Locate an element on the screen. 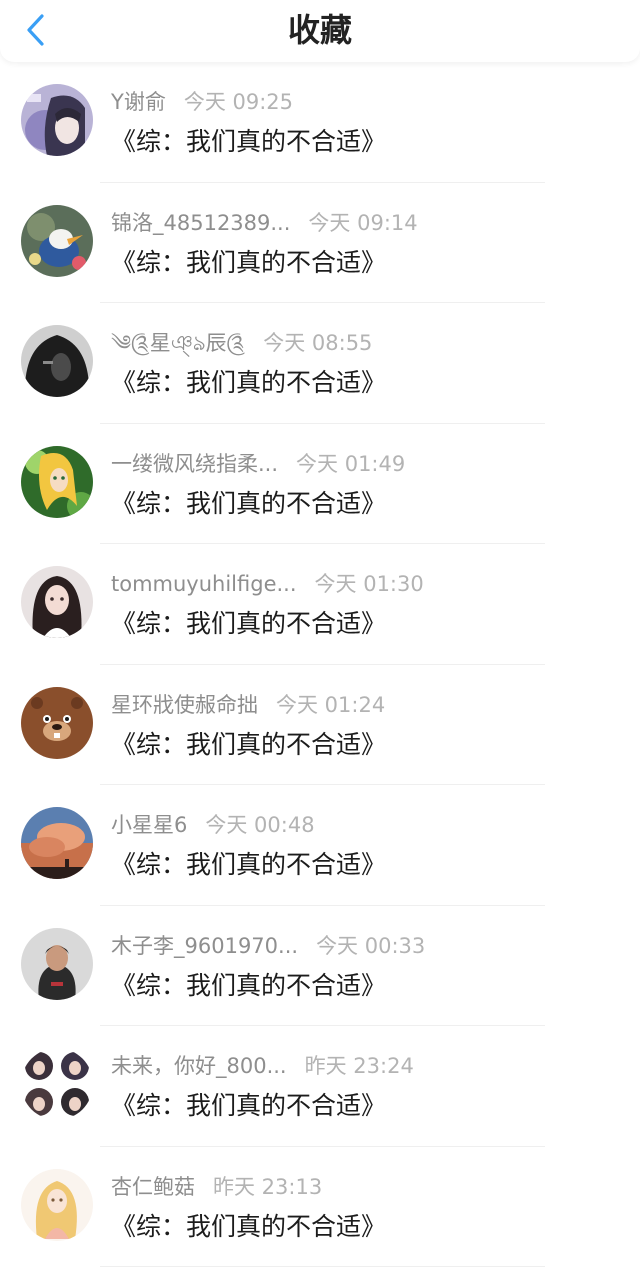 This screenshot has height=1278, width=640. item-meta: 小星星6 今天 00:48 is located at coordinates (360, 825).